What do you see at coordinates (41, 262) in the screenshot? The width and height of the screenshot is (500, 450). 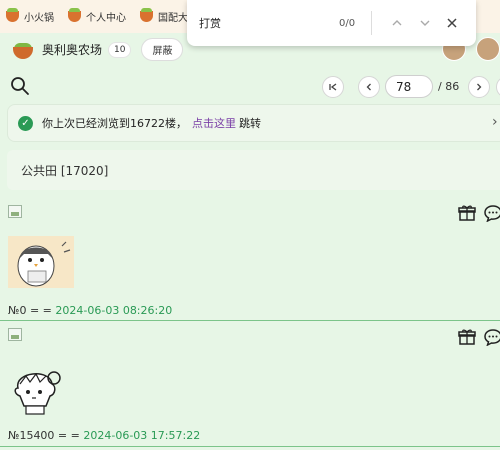 I see `penguin-sticker` at bounding box center [41, 262].